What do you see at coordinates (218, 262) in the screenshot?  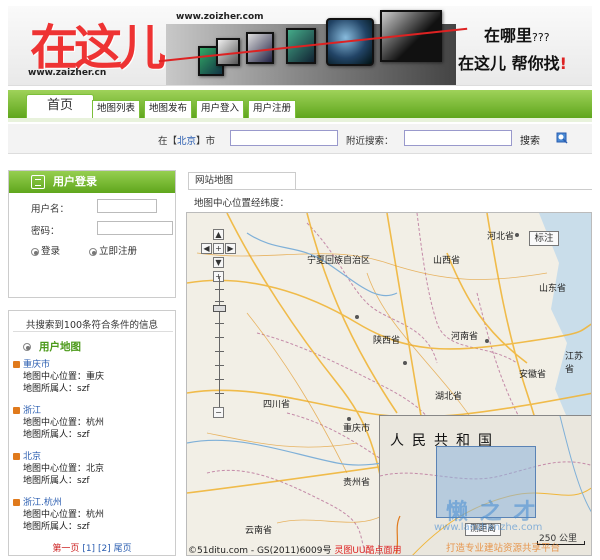 I see `pan-down-icon: ▼` at bounding box center [218, 262].